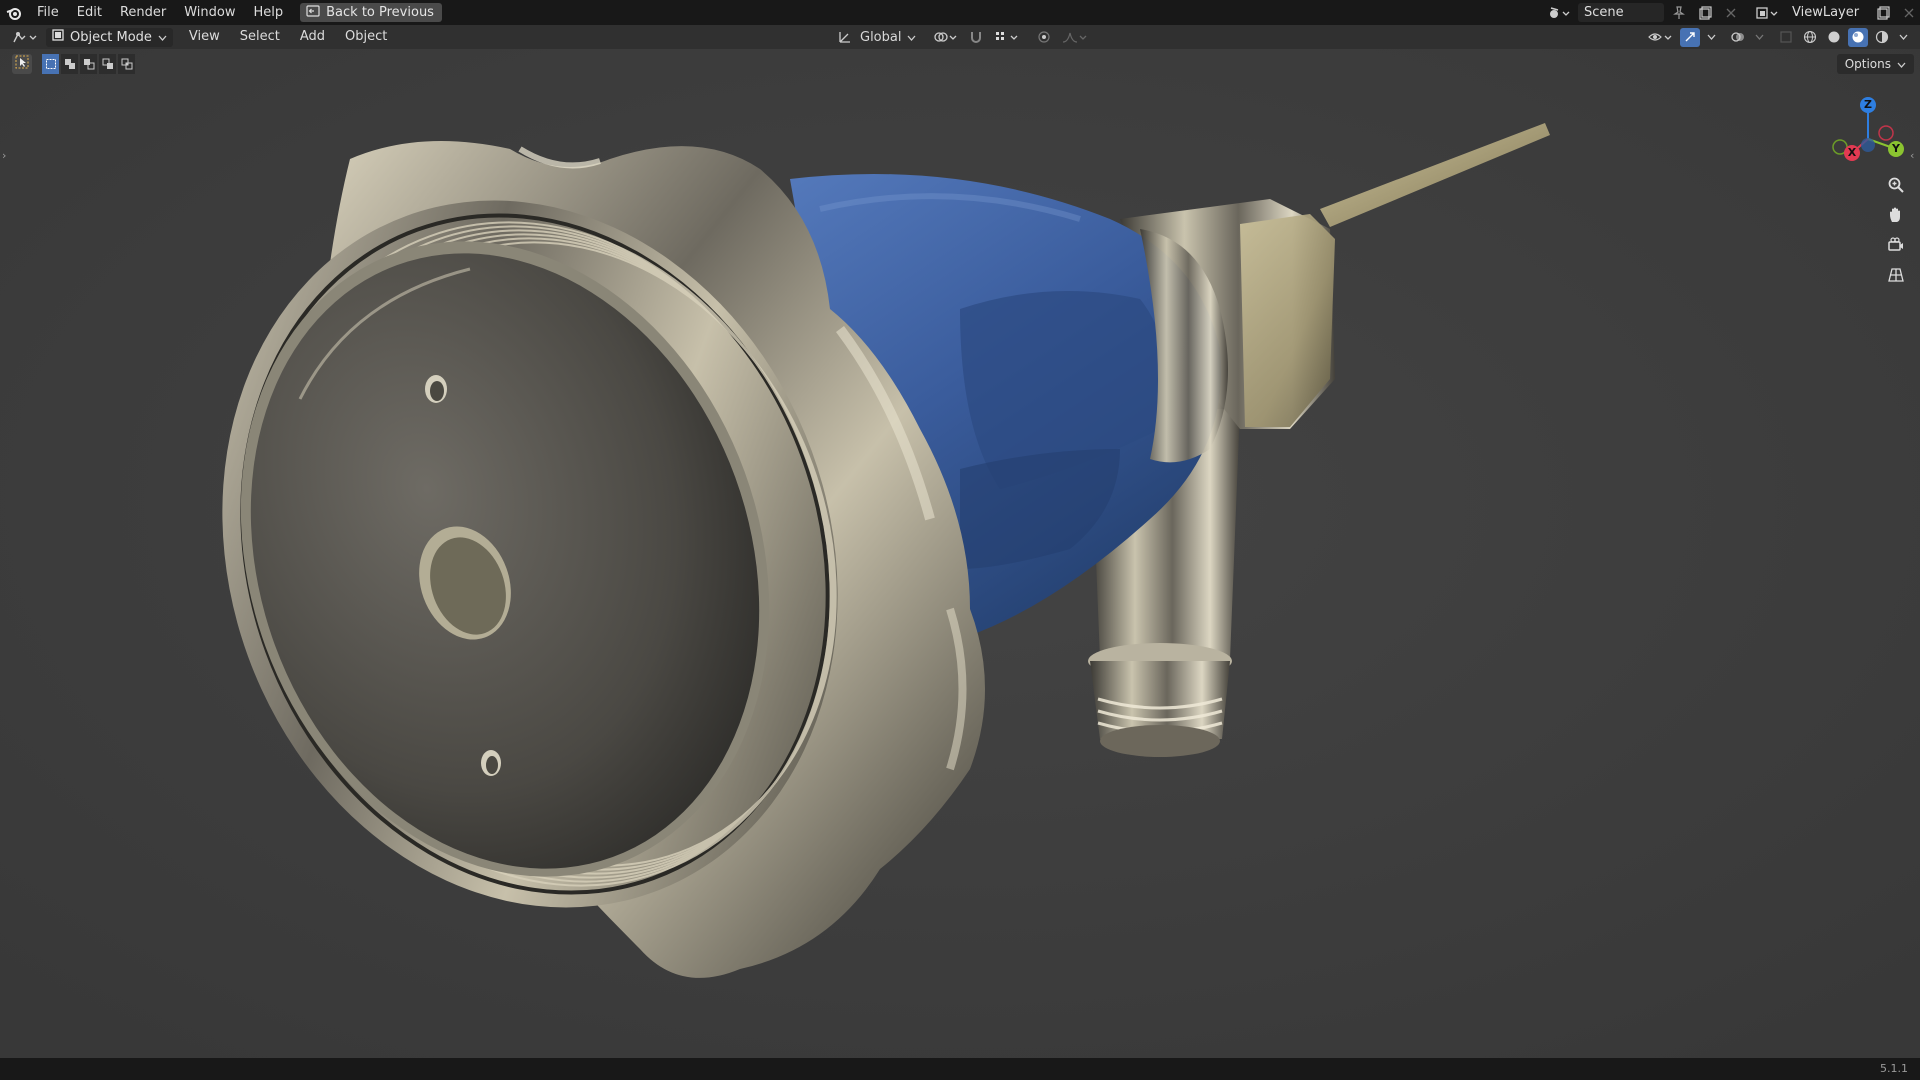 The image size is (1920, 1080). What do you see at coordinates (960, 1069) in the screenshot?
I see `status-bar: 5.1.1` at bounding box center [960, 1069].